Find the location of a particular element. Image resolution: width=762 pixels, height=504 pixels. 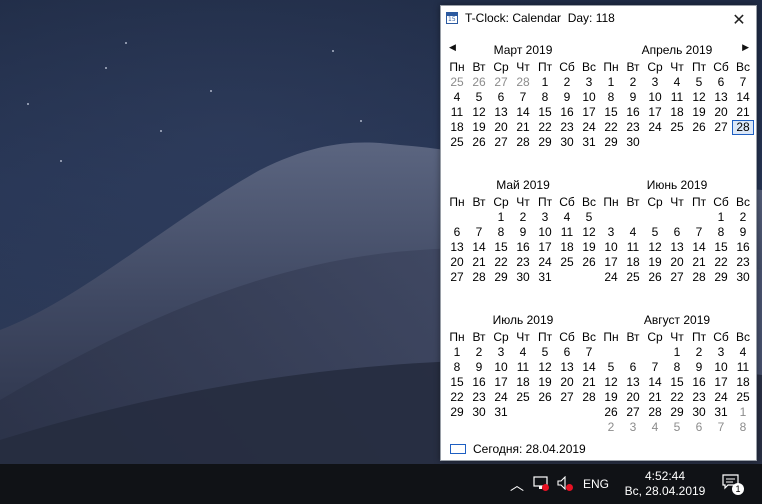

month-title: Июнь 2019 is located at coordinates (677, 185).